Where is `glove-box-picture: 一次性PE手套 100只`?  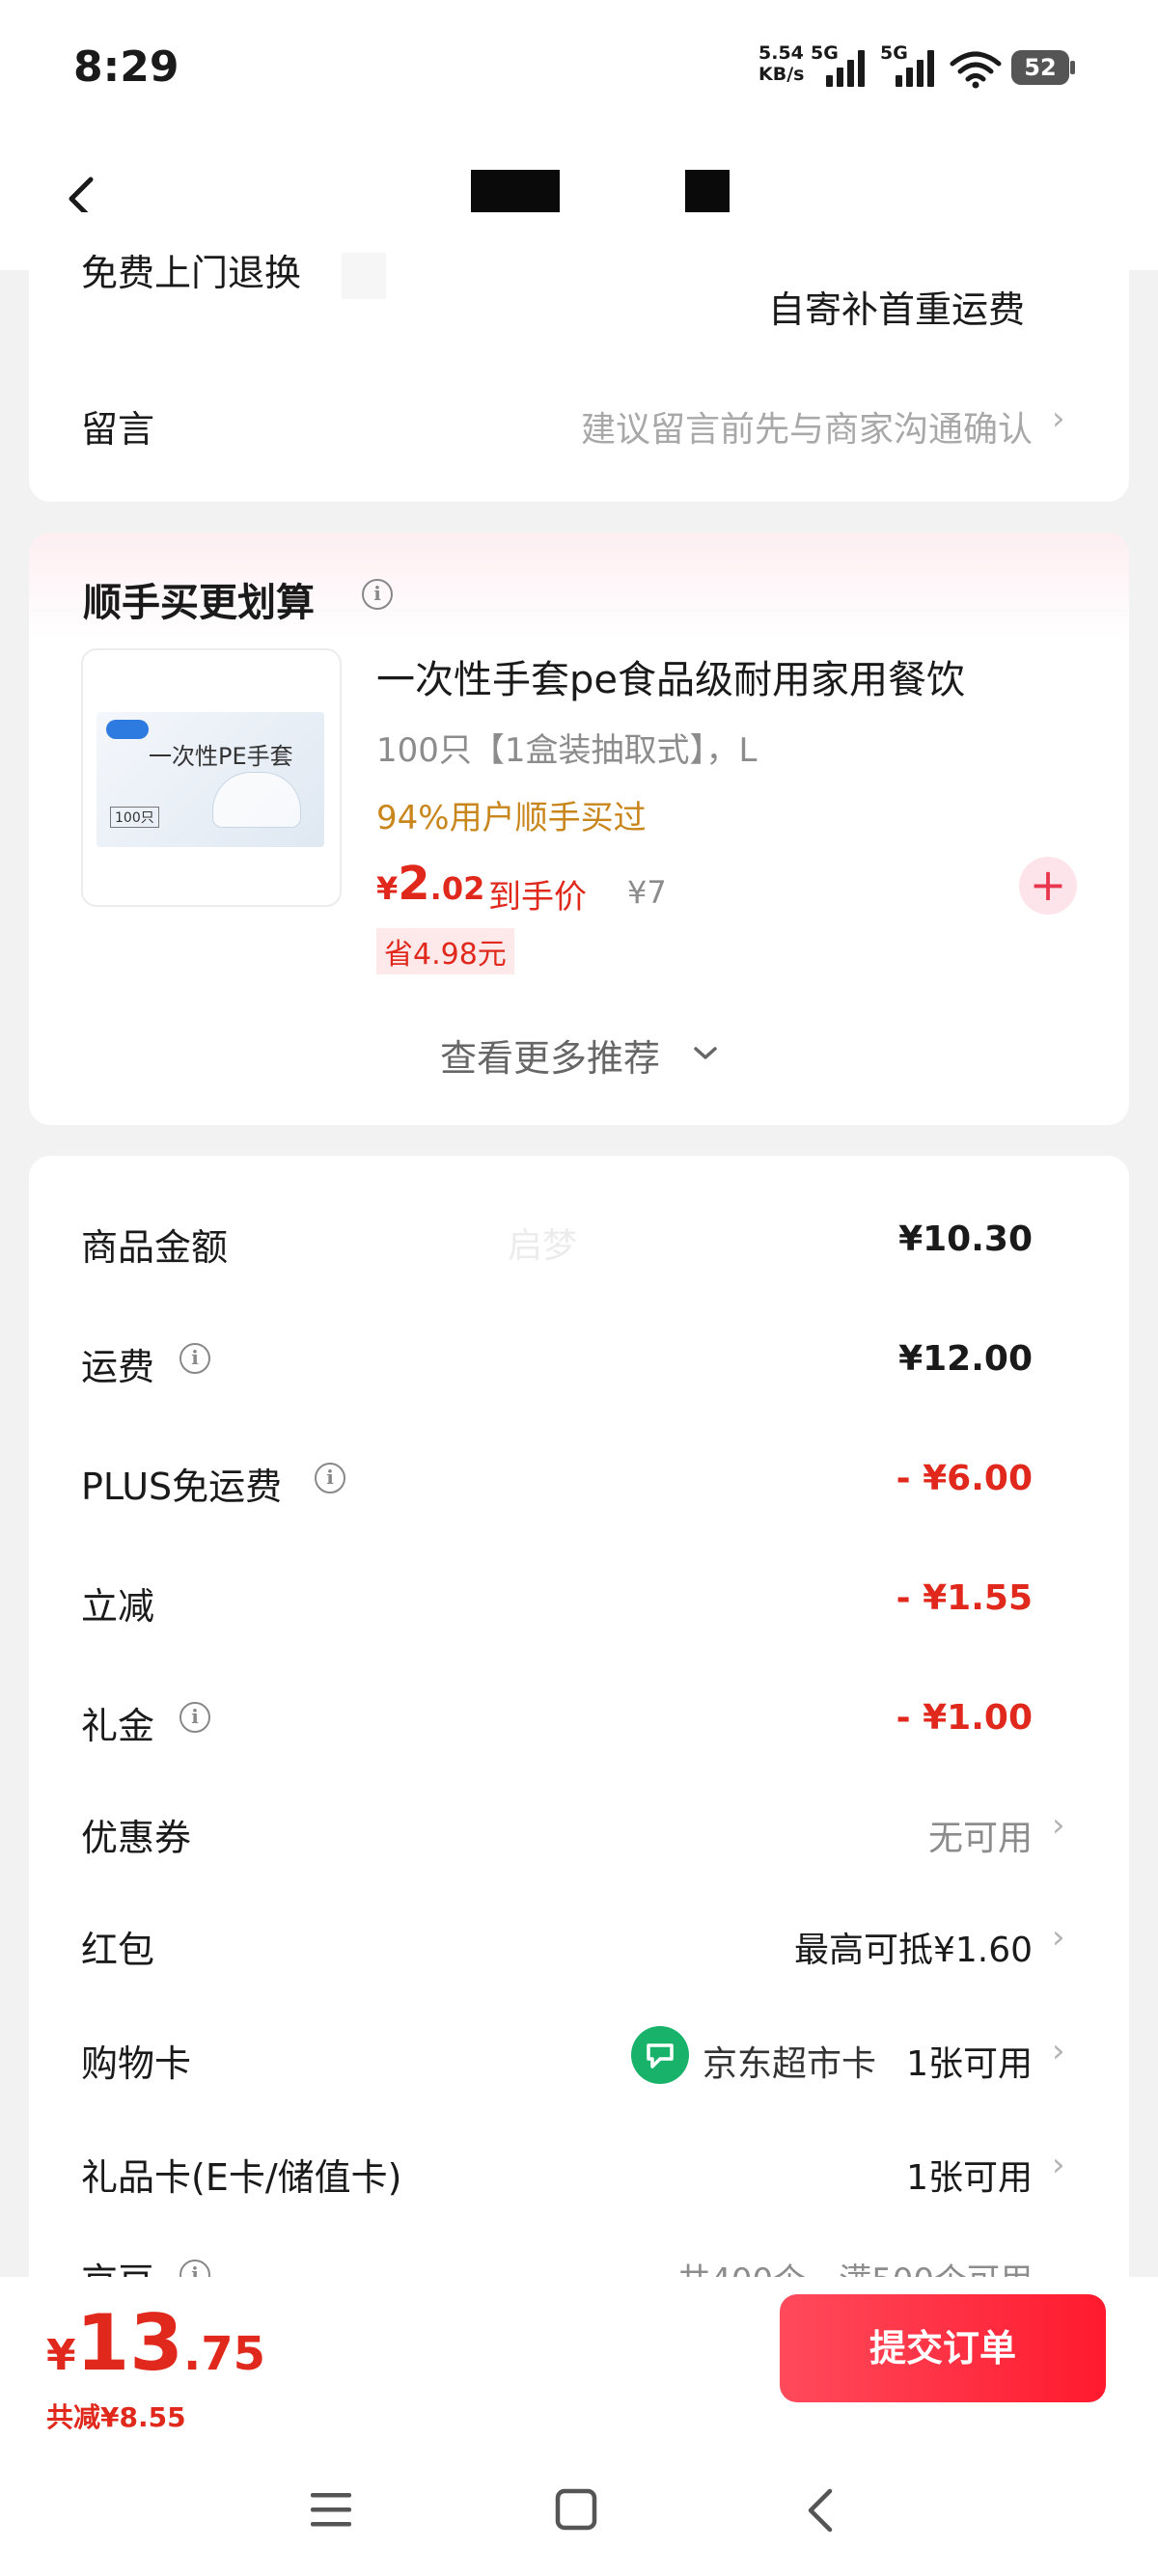 glove-box-picture: 一次性PE手套 100只 is located at coordinates (210, 780).